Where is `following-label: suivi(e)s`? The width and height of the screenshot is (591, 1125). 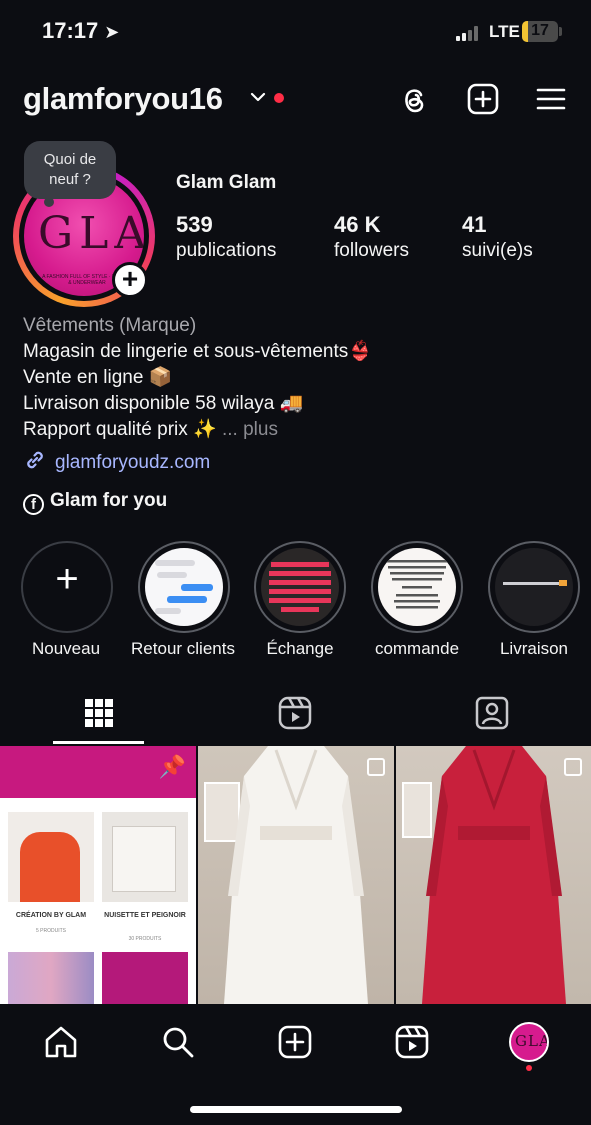 following-label: suivi(e)s is located at coordinates (497, 251).